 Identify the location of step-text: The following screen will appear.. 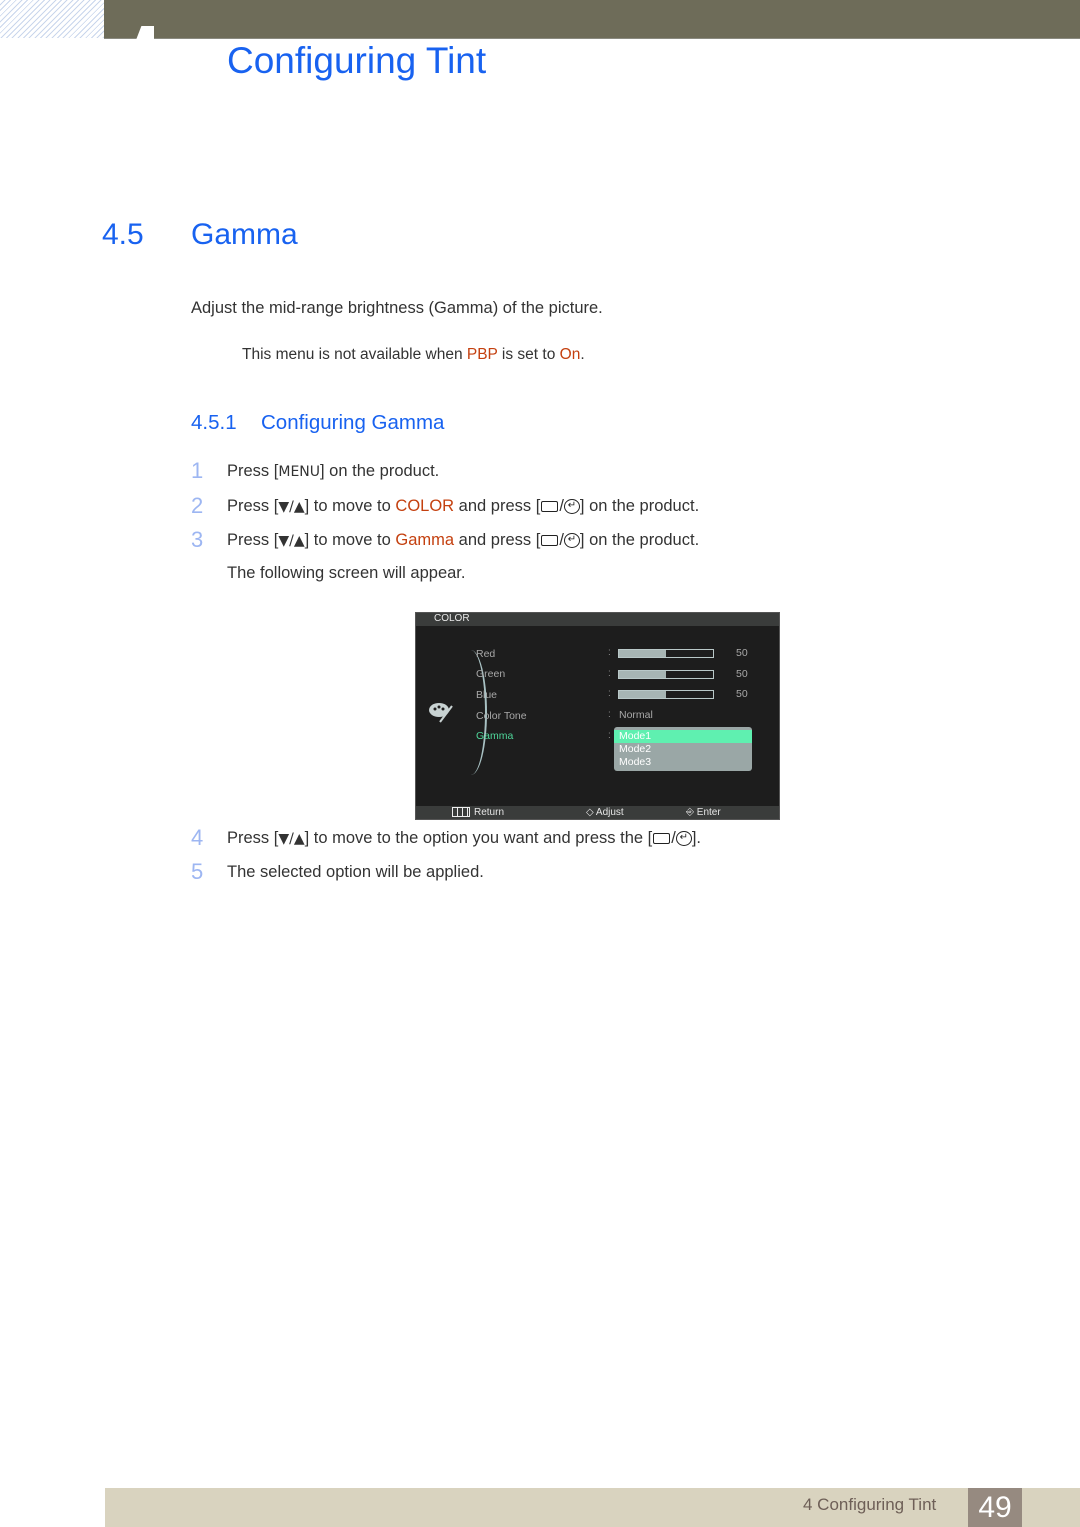
(346, 573).